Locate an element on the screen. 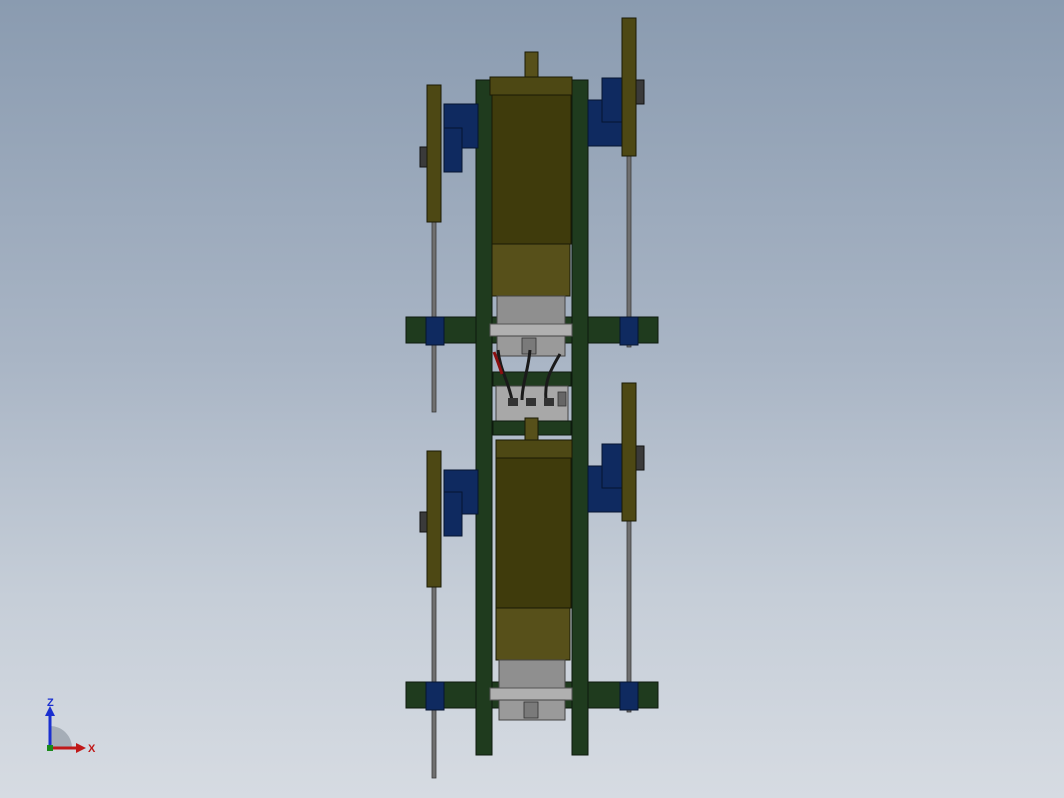 This screenshot has width=1064, height=798. lower-drive-motor is located at coordinates (531, 569).